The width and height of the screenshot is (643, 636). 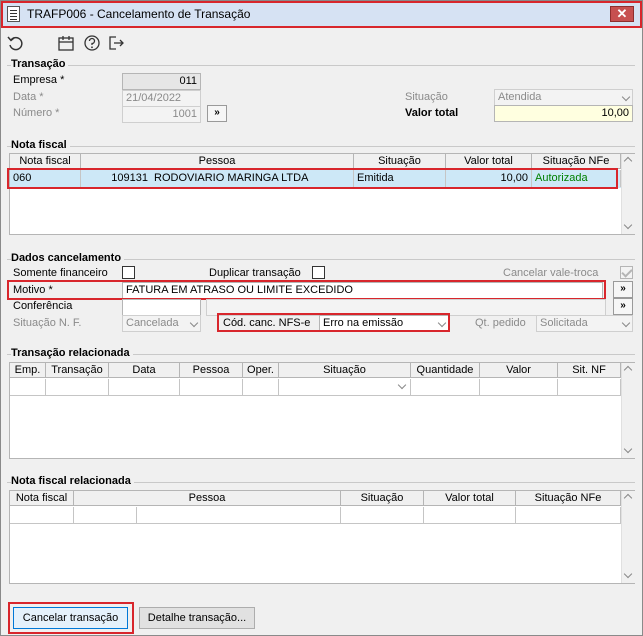 I want to click on exit-icon, so click(x=116, y=43).